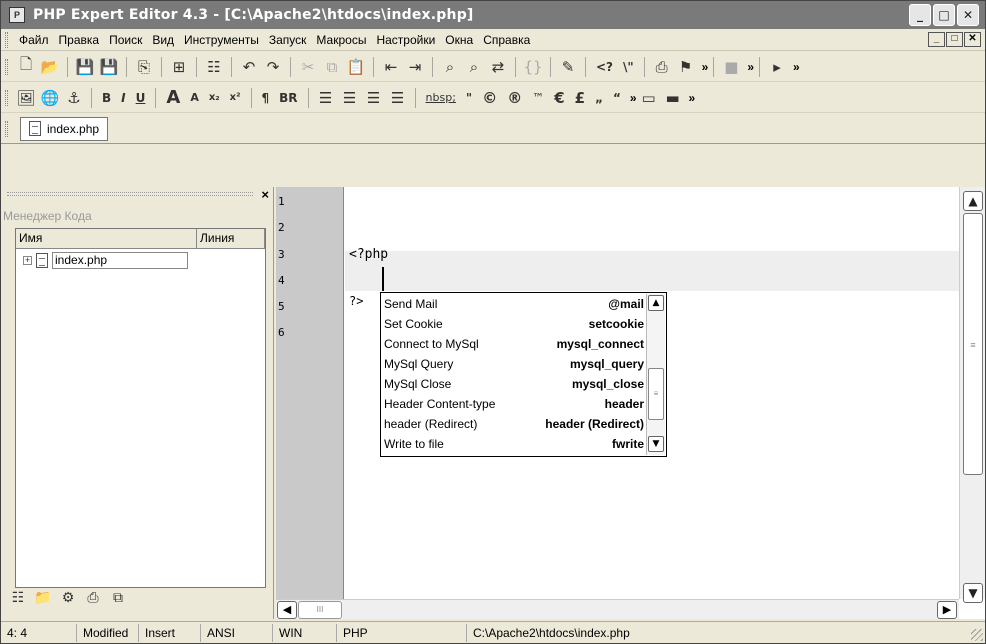  I want to click on italic-button: I, so click(123, 98).